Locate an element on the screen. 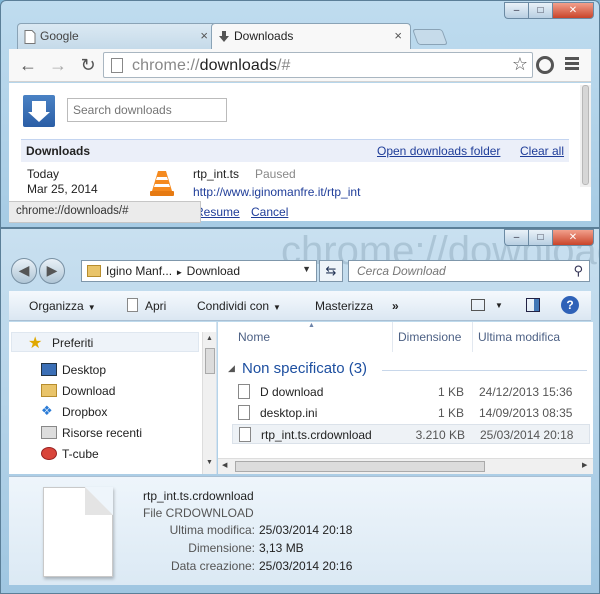  scroll-down-icon: ▼ is located at coordinates (209, 462).